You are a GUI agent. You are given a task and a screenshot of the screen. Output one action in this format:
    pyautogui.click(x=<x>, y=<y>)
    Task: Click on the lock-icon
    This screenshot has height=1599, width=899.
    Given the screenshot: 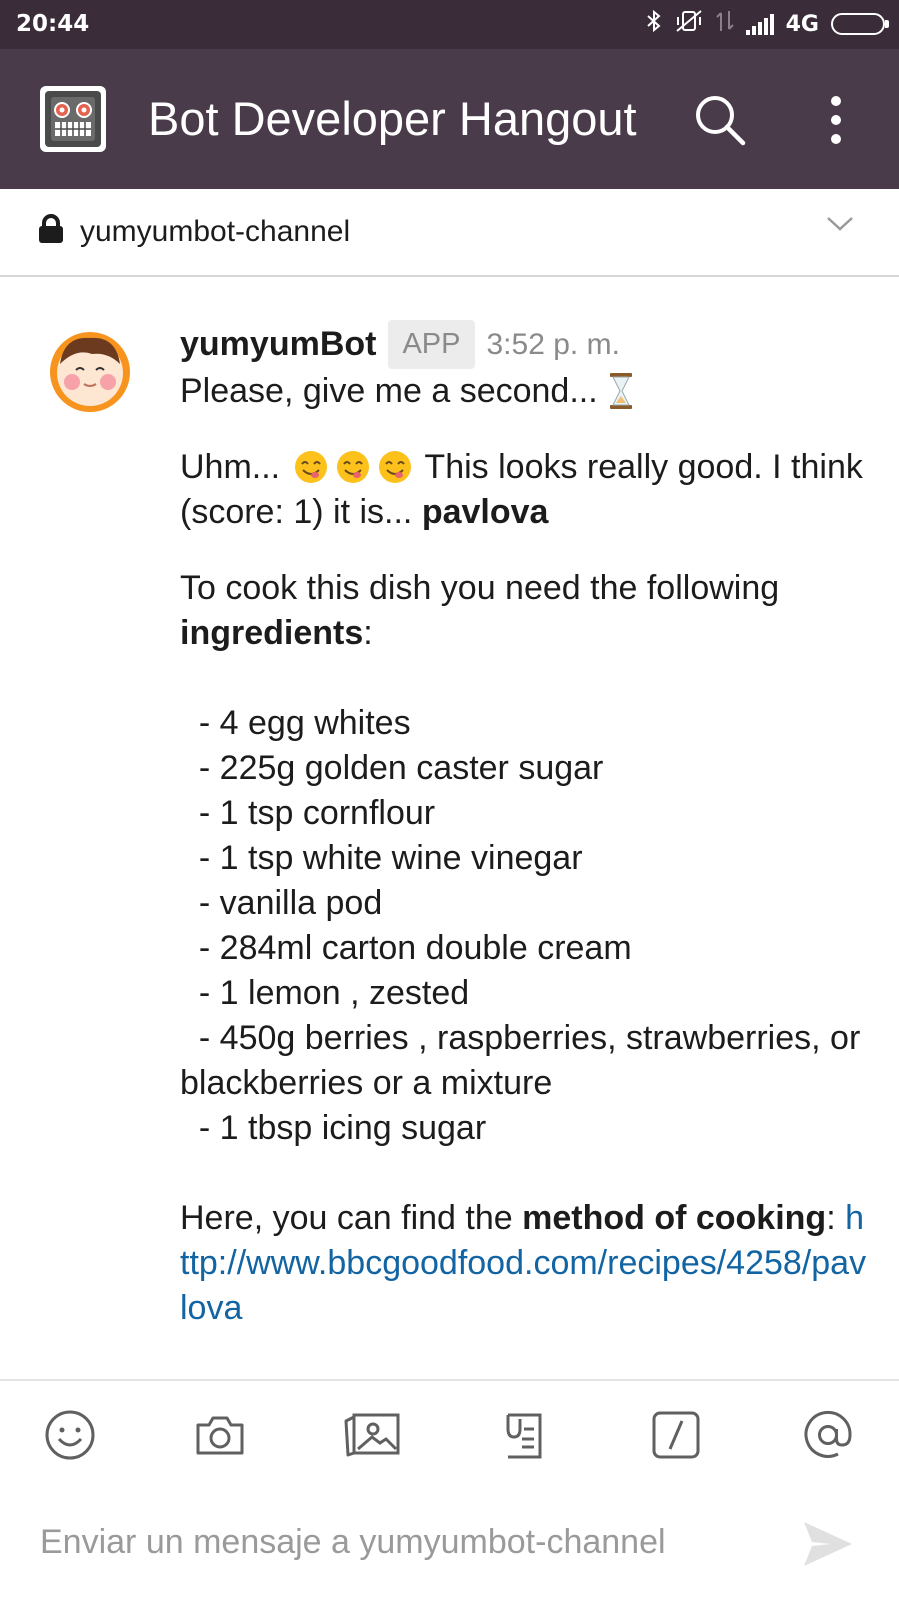 What is the action you would take?
    pyautogui.click(x=51, y=229)
    